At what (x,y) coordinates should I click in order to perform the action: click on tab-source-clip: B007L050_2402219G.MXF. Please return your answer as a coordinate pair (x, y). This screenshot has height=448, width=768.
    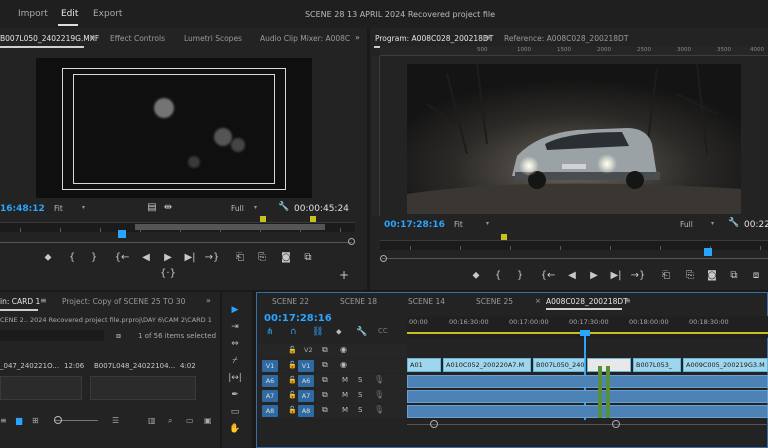
    Looking at the image, I should click on (49, 38).